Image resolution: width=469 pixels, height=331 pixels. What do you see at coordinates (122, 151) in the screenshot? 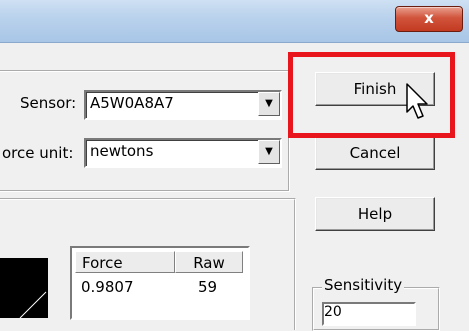
I see `force-unit-value: newtons` at bounding box center [122, 151].